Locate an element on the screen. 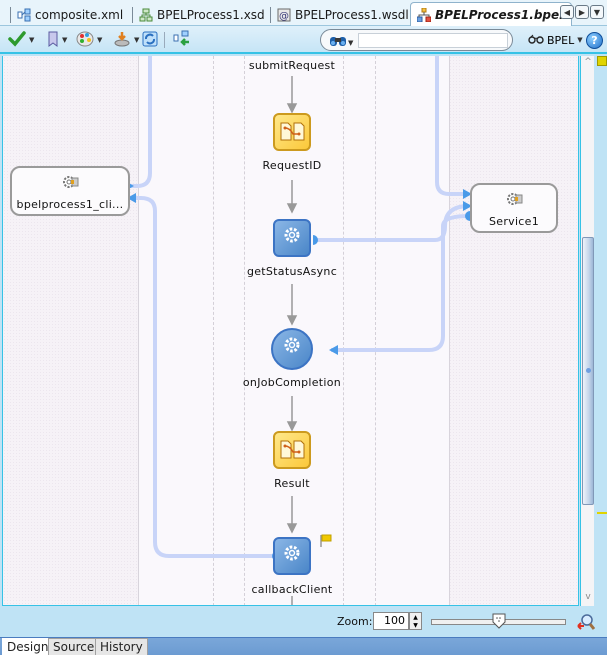 The height and width of the screenshot is (655, 607). activity-result is located at coordinates (292, 450).